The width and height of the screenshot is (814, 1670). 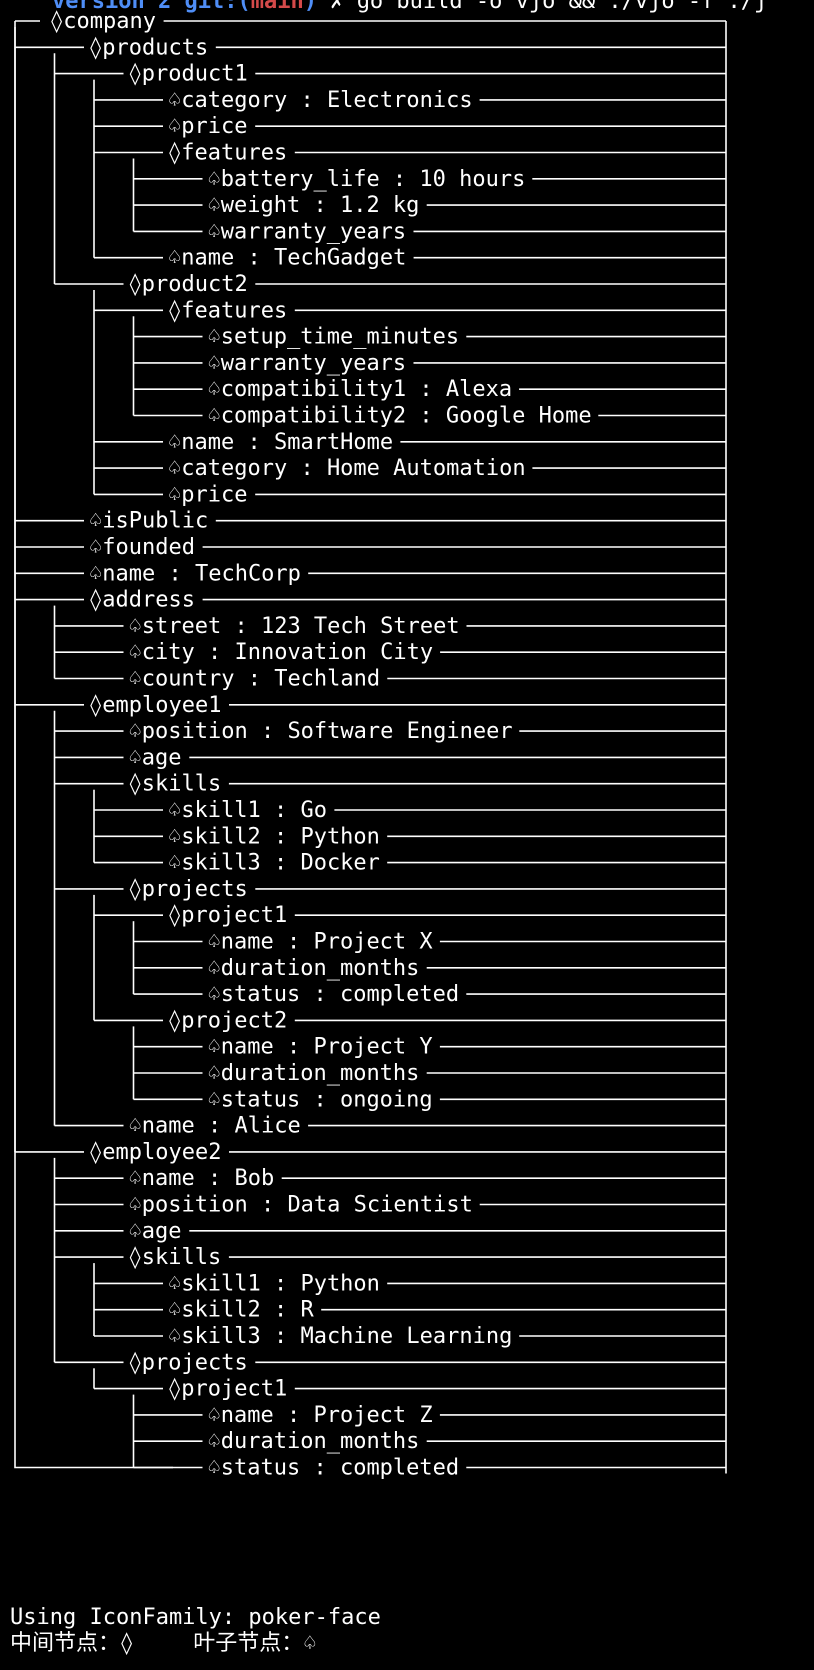 What do you see at coordinates (227, 1020) in the screenshot?
I see `tree-inner-node: ◊project2` at bounding box center [227, 1020].